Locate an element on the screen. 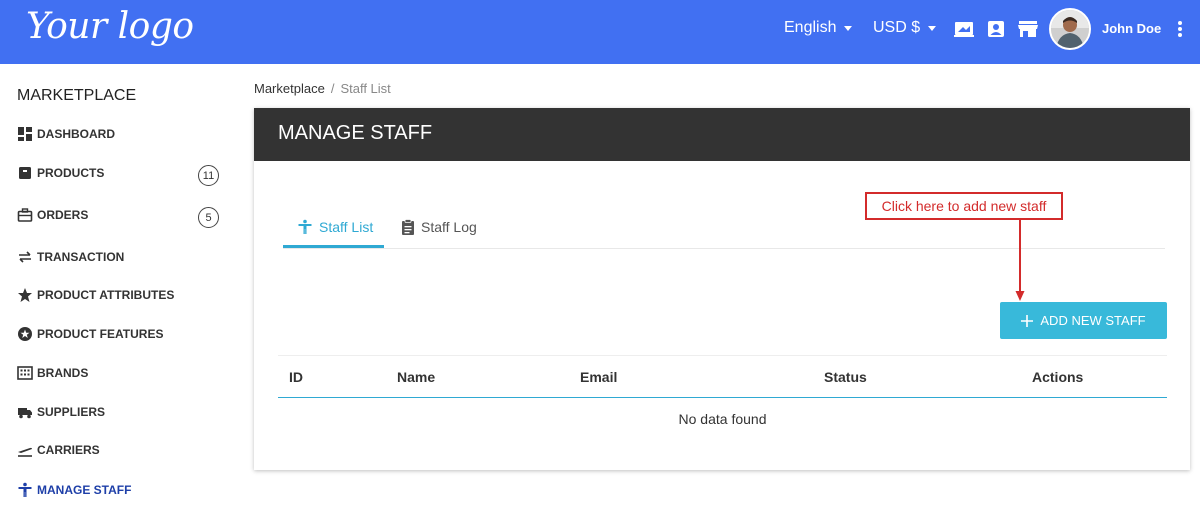 The image size is (1200, 518). add-staff-callout: Click here to add new staff is located at coordinates (964, 206).